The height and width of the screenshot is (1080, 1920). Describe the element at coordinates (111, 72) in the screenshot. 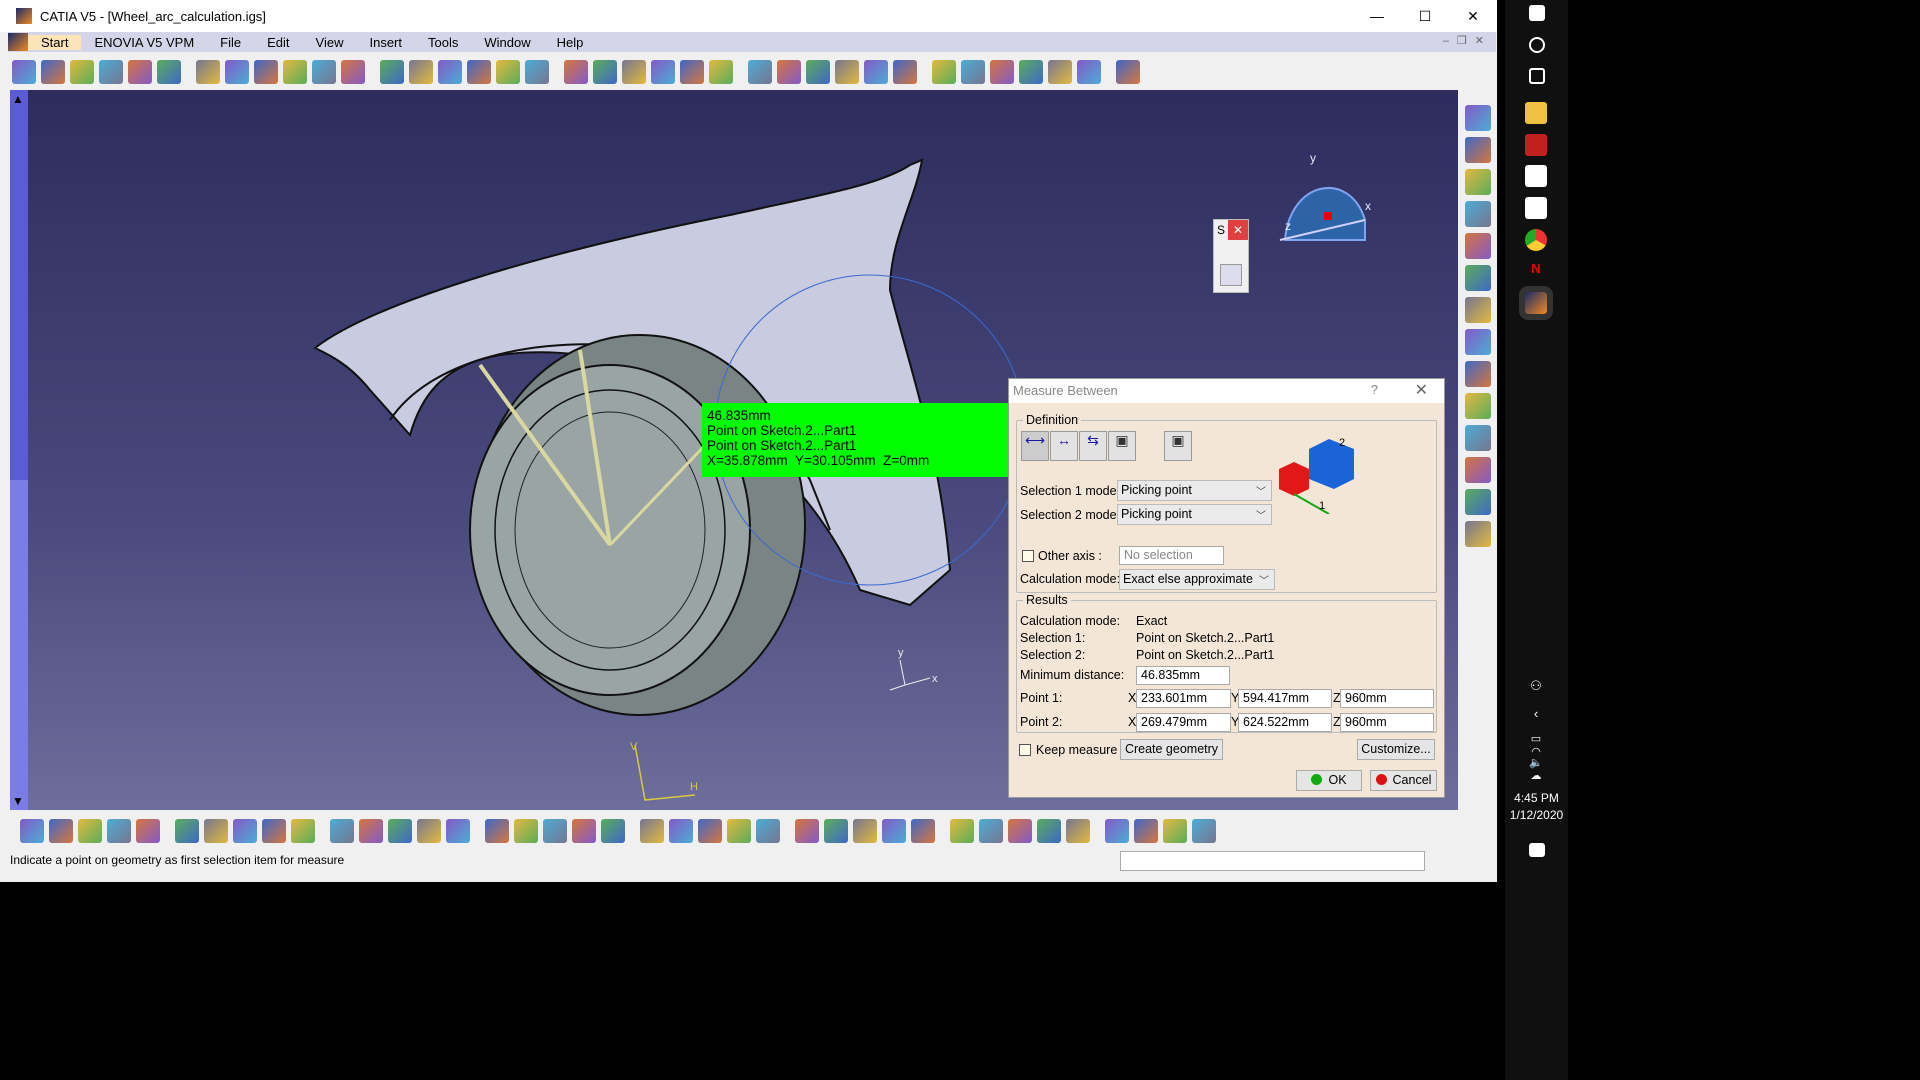

I see `revolve-icon` at that location.